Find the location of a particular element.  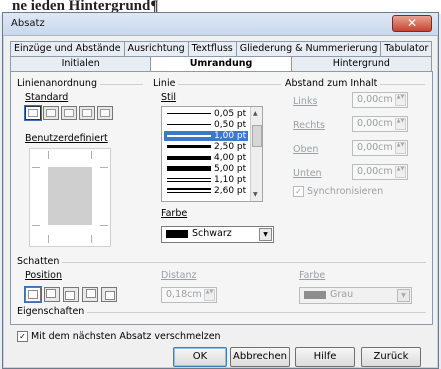

distanz-spinner: 0,18cm ▲▼ is located at coordinates (189, 295).